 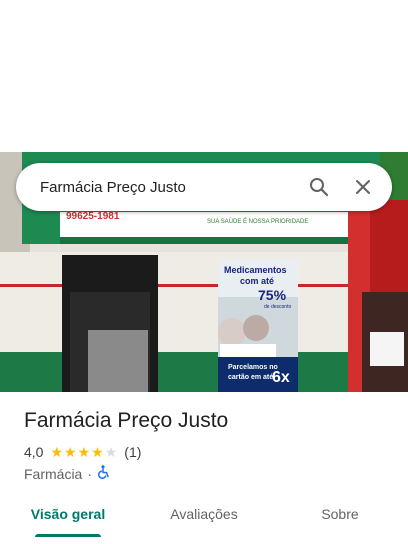 I want to click on rating-value: 4,0, so click(x=34, y=452).